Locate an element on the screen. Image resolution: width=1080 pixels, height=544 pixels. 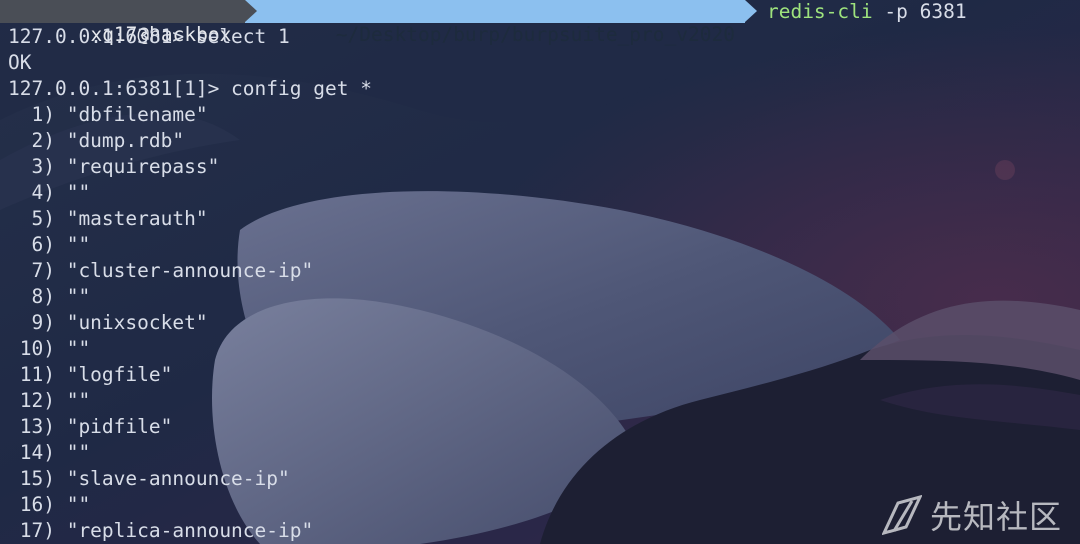
terminal-line: 8) "" is located at coordinates (49, 296).